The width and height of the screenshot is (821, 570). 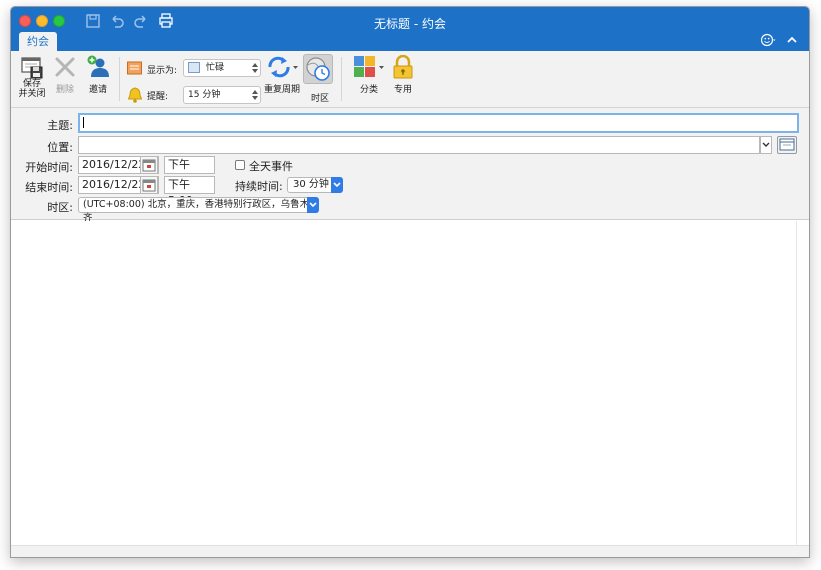 I want to click on end-time-field: 下午 5:00, so click(x=189, y=191).